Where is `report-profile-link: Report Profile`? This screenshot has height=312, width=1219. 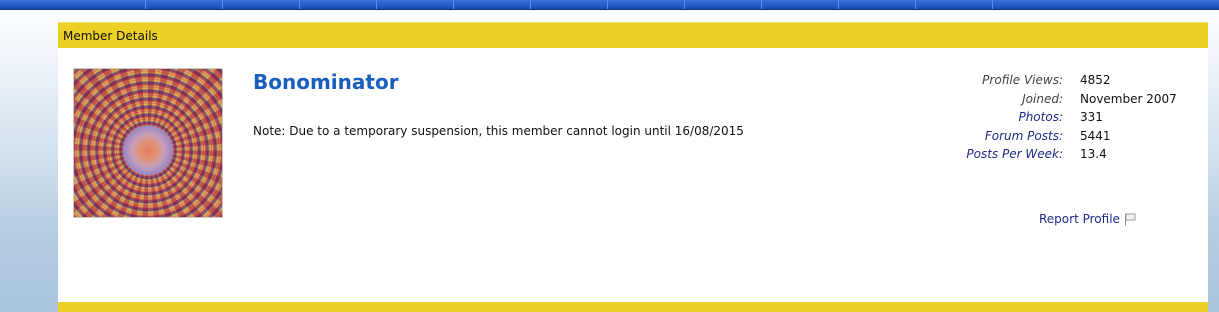 report-profile-link: Report Profile is located at coordinates (1087, 219).